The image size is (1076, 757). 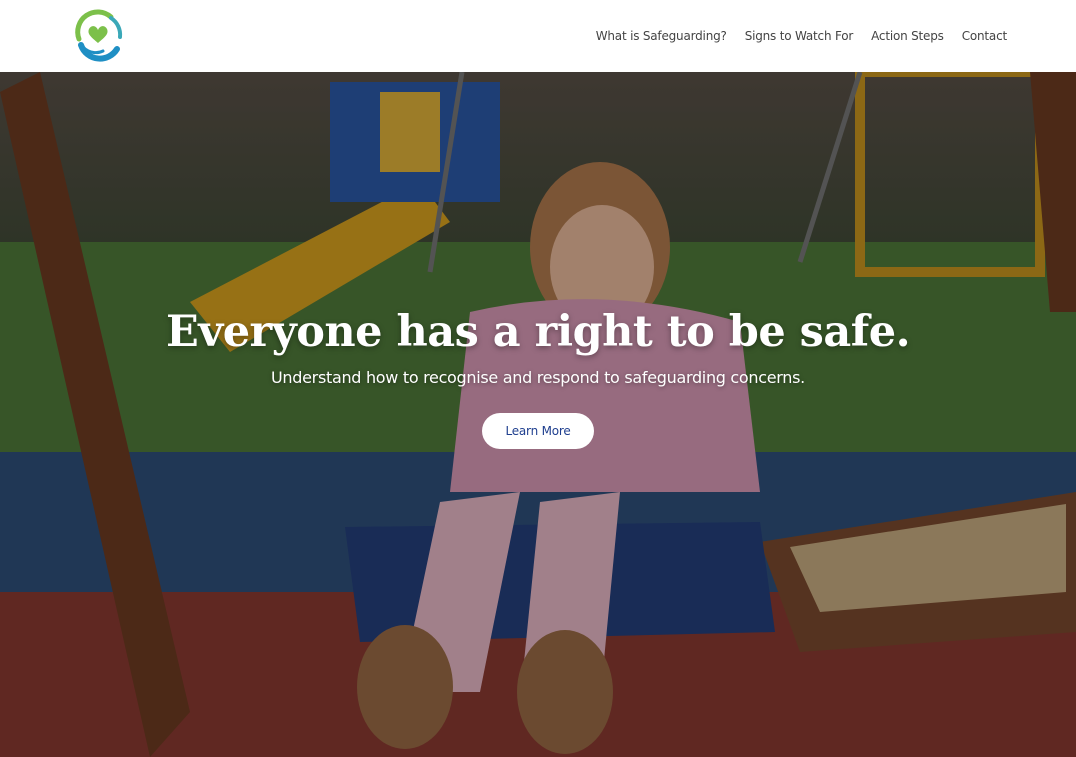 I want to click on hero-title: Everyone has a right to be safe., so click(x=538, y=332).